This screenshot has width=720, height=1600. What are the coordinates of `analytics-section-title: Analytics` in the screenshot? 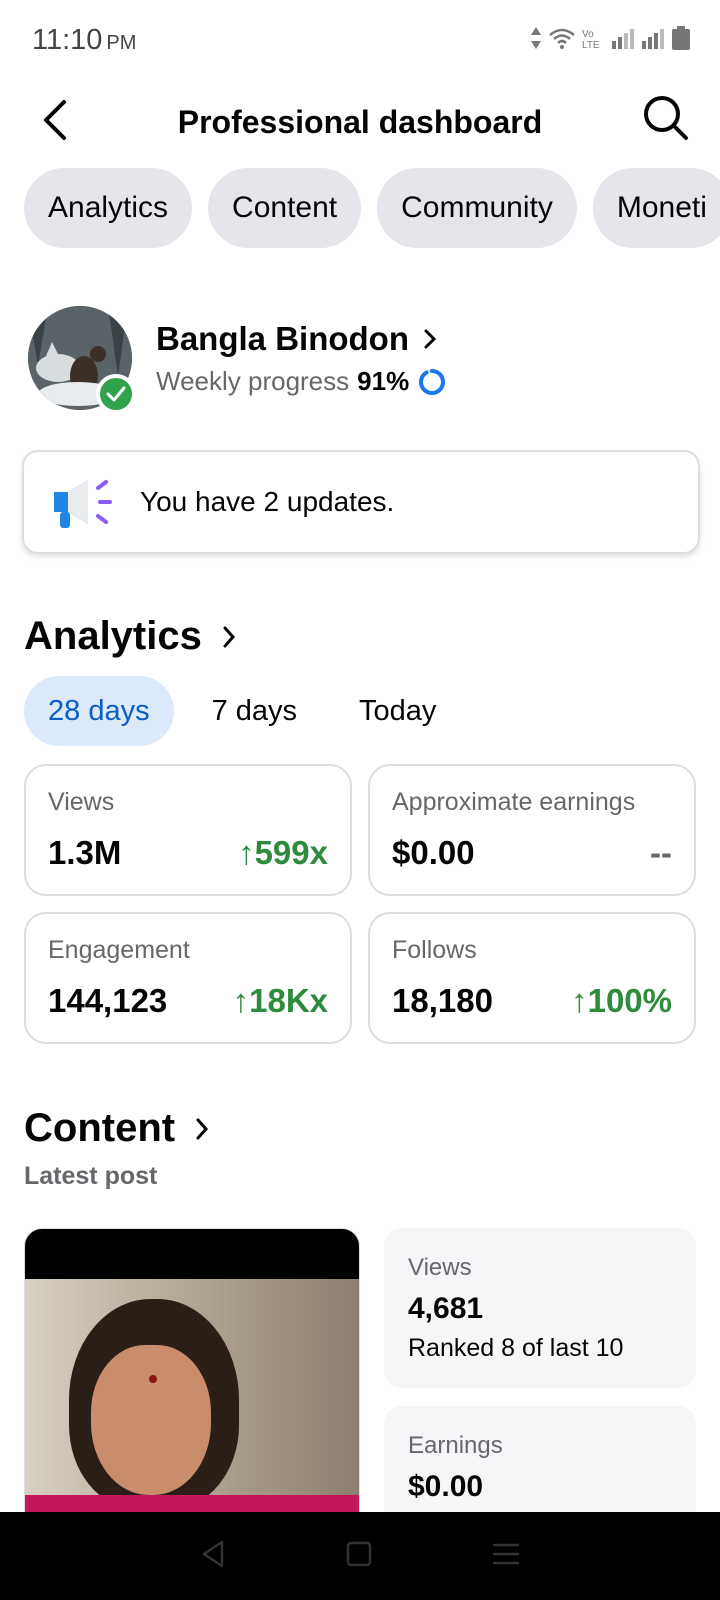 It's located at (130, 636).